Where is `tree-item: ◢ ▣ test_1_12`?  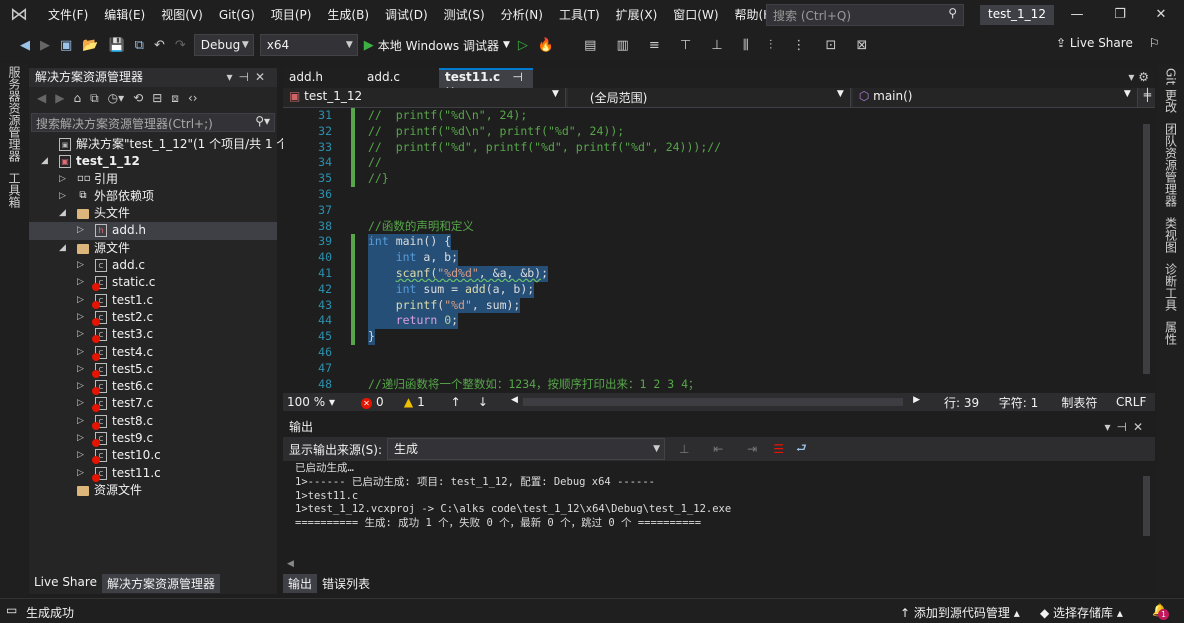 tree-item: ◢ ▣ test_1_12 is located at coordinates (153, 161).